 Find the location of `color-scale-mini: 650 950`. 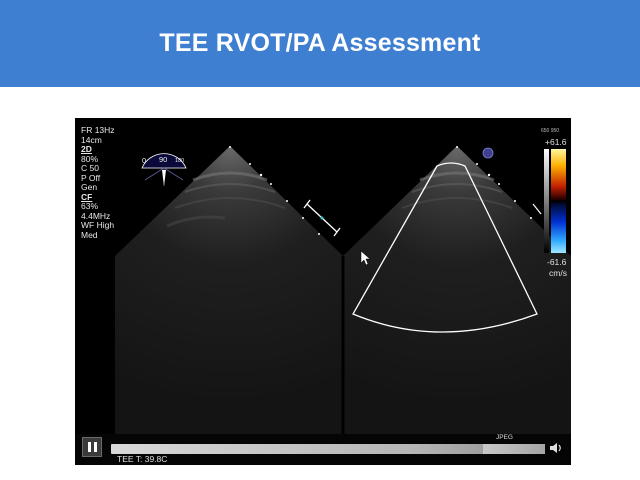

color-scale-mini: 650 950 is located at coordinates (550, 131).